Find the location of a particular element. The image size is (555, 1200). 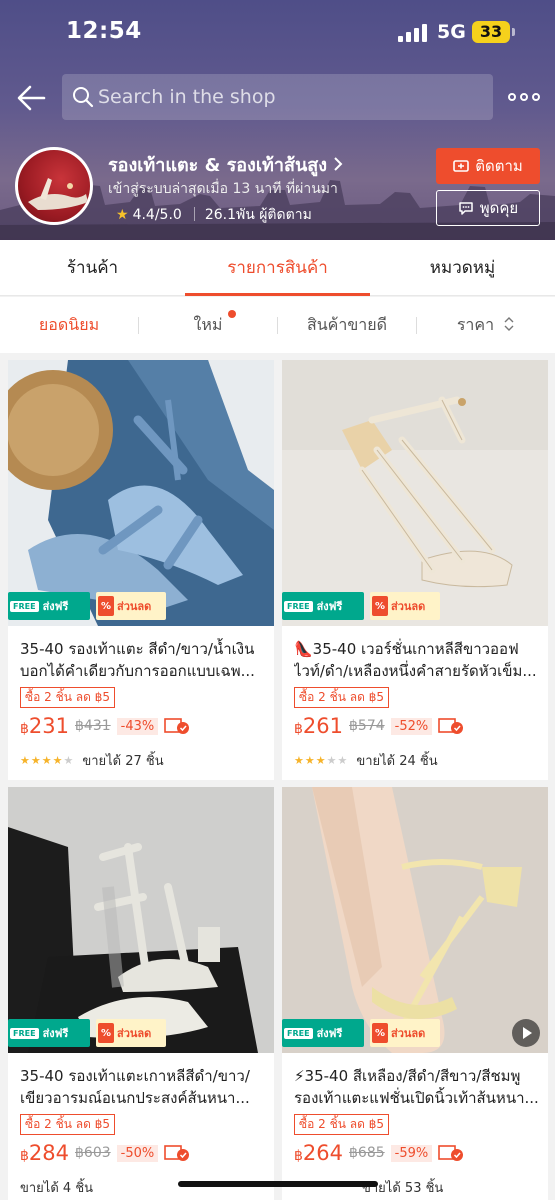

rating-sold-row: ขายได้ 4 ชิ้น is located at coordinates (56, 1187).